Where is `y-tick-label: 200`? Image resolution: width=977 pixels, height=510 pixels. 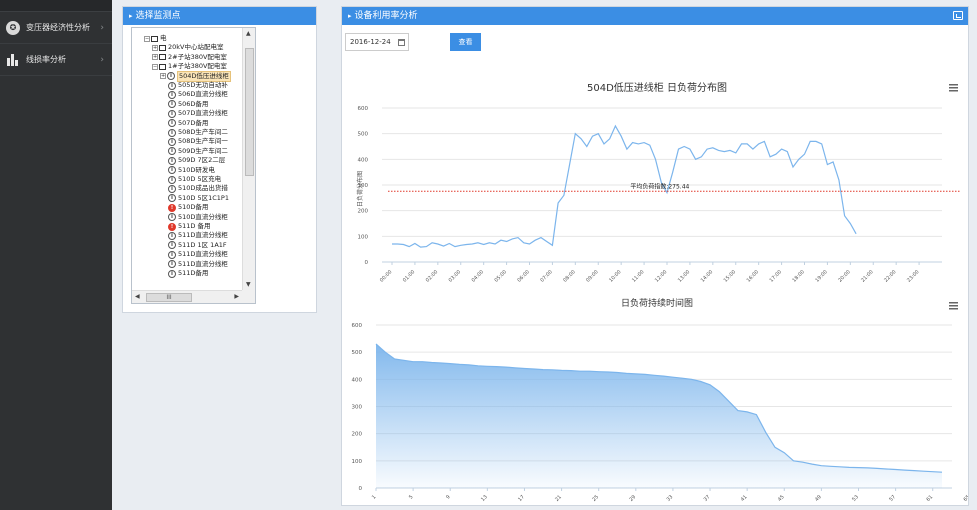
y-tick-label: 200 is located at coordinates (357, 435).